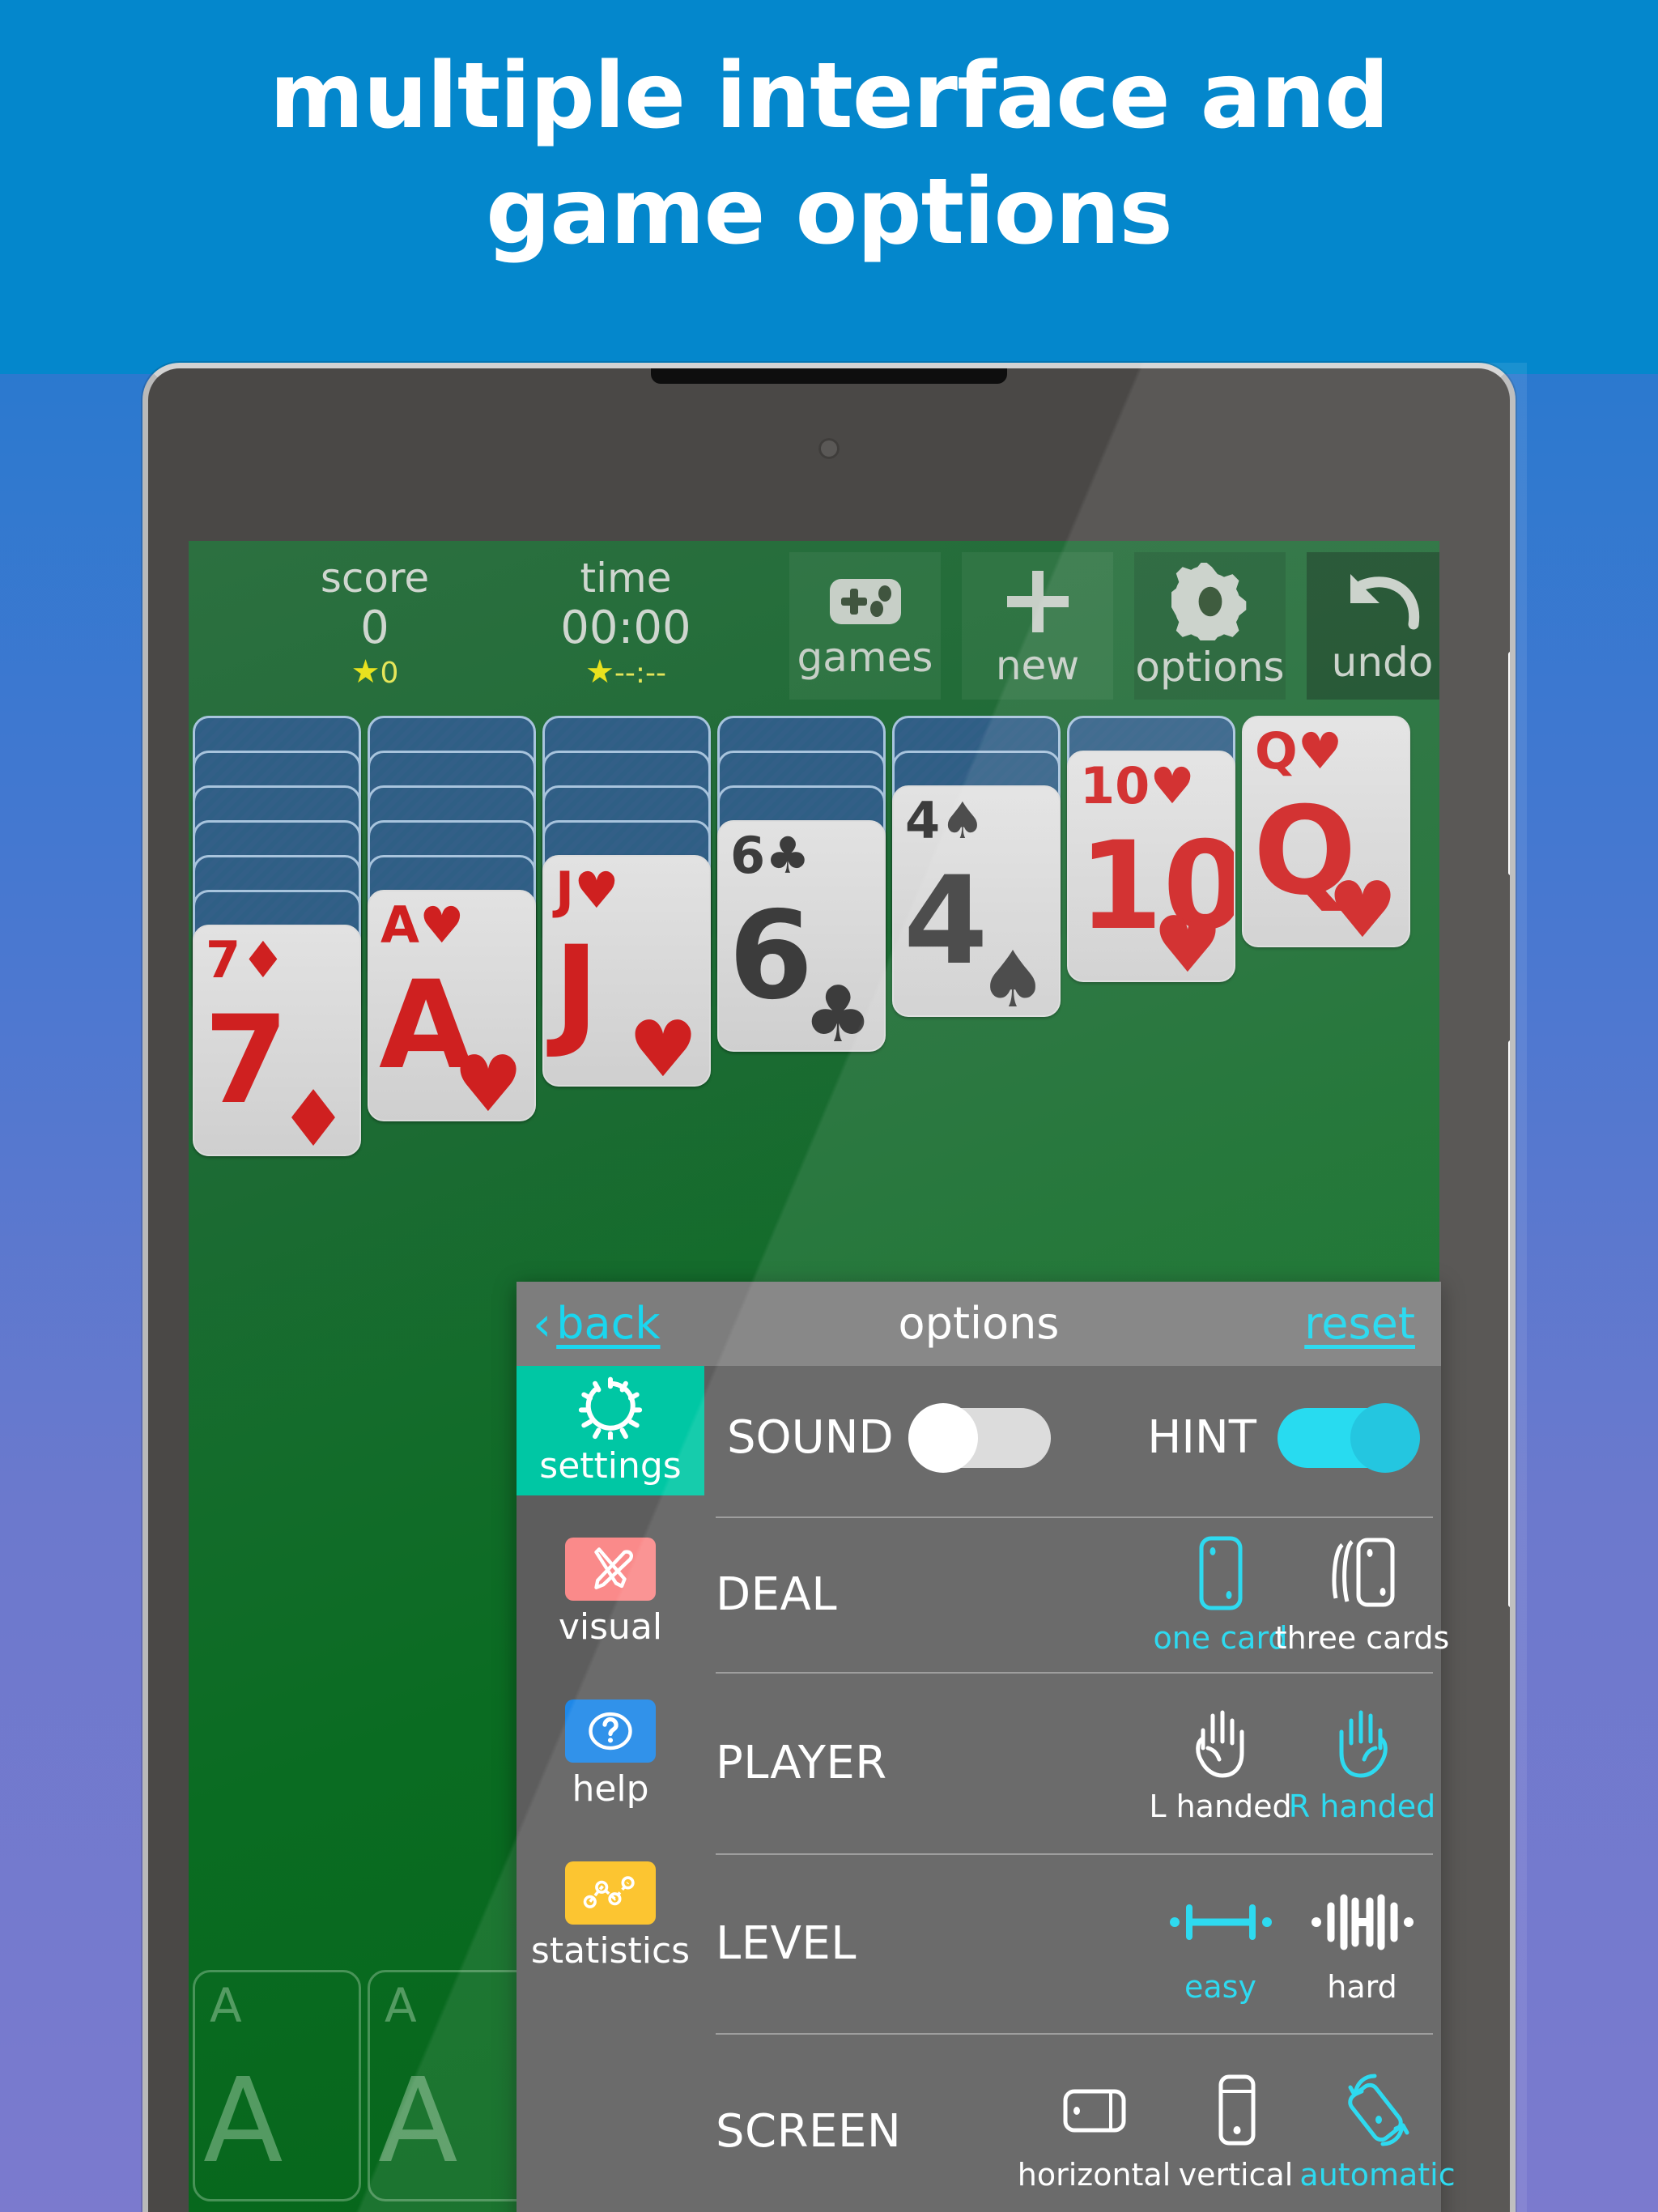  I want to click on level-easy-choice: easy, so click(1220, 1944).